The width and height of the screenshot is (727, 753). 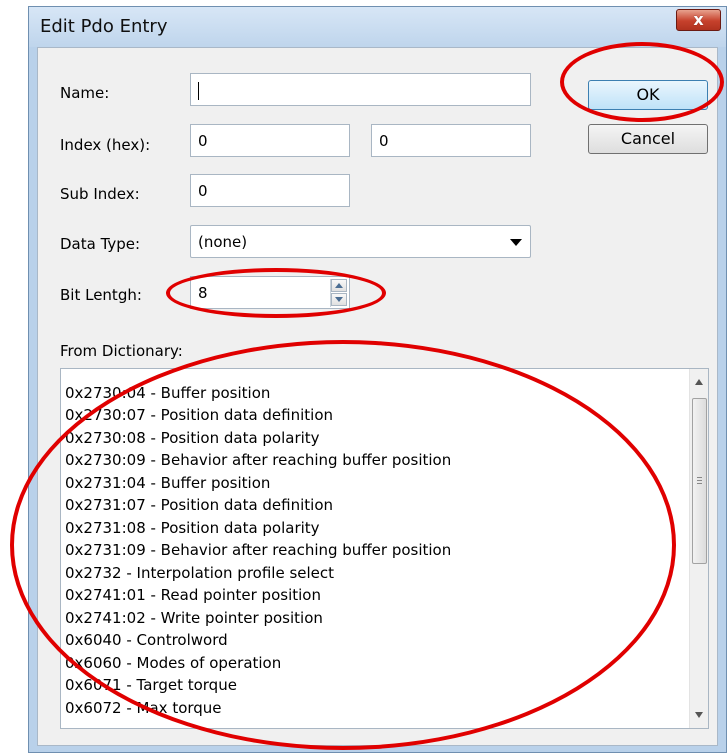 I want to click on list-item: 0x6072 - Max torque, so click(x=143, y=708).